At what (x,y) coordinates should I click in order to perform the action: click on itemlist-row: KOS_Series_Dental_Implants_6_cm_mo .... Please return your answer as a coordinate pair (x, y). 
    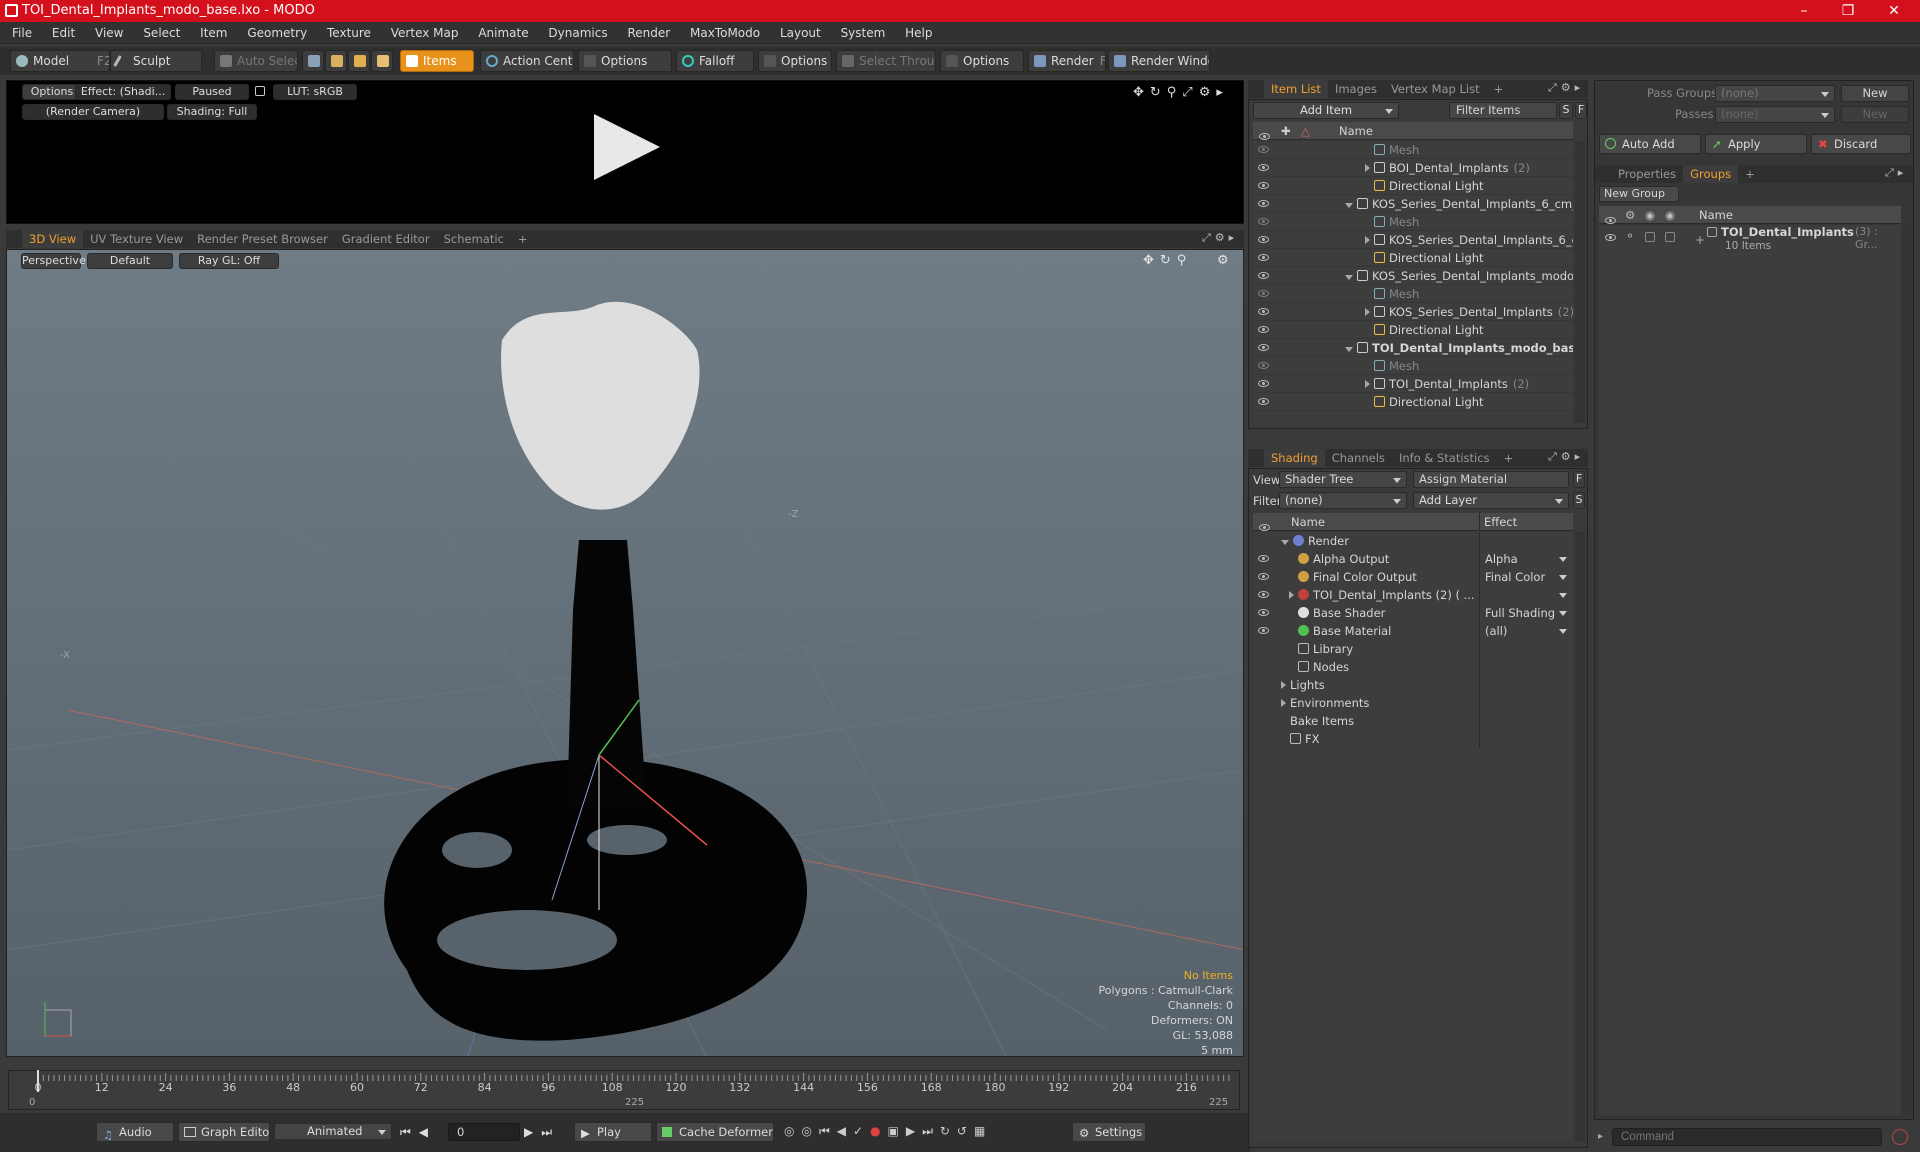
    Looking at the image, I should click on (1413, 204).